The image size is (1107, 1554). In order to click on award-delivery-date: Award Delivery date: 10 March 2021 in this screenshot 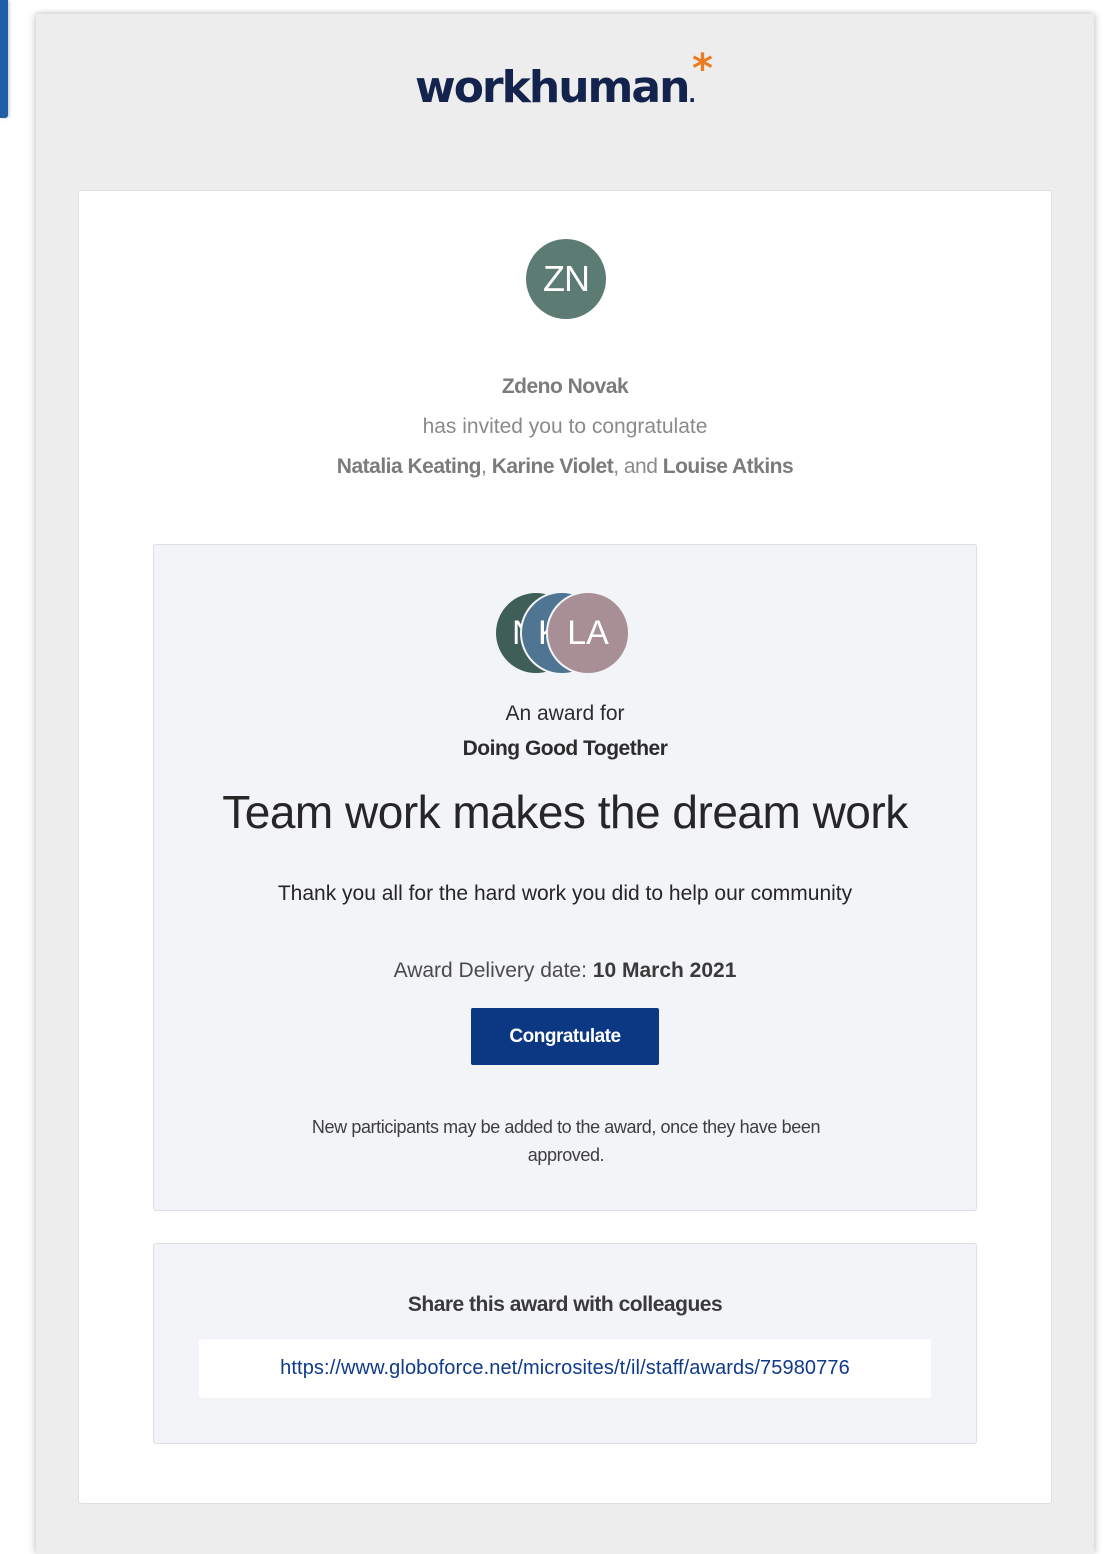, I will do `click(565, 971)`.